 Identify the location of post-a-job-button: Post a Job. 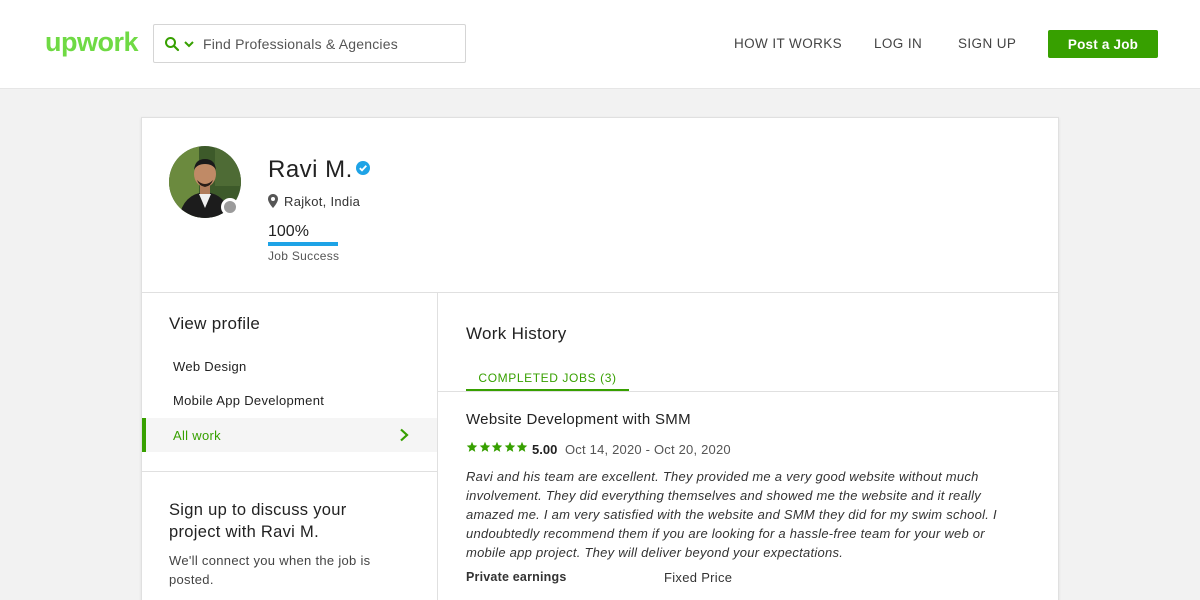
(1103, 44).